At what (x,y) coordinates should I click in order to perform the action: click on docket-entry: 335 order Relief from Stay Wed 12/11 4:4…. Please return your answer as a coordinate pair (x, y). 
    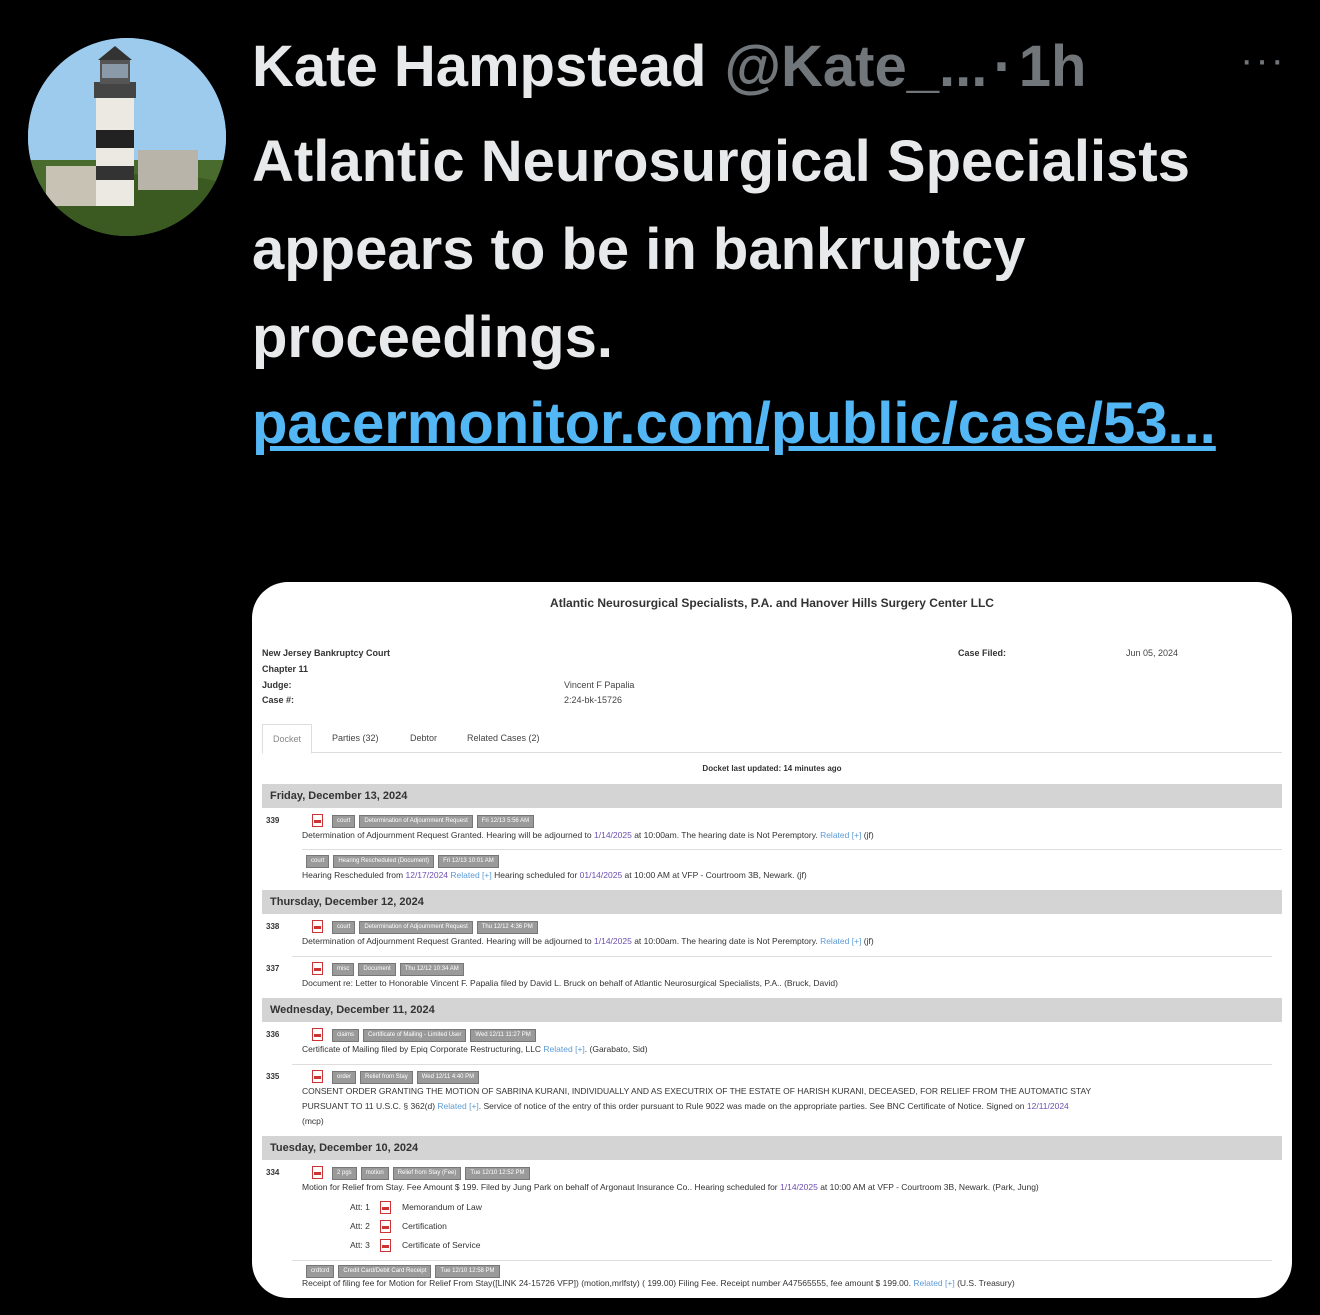
    Looking at the image, I should click on (772, 1101).